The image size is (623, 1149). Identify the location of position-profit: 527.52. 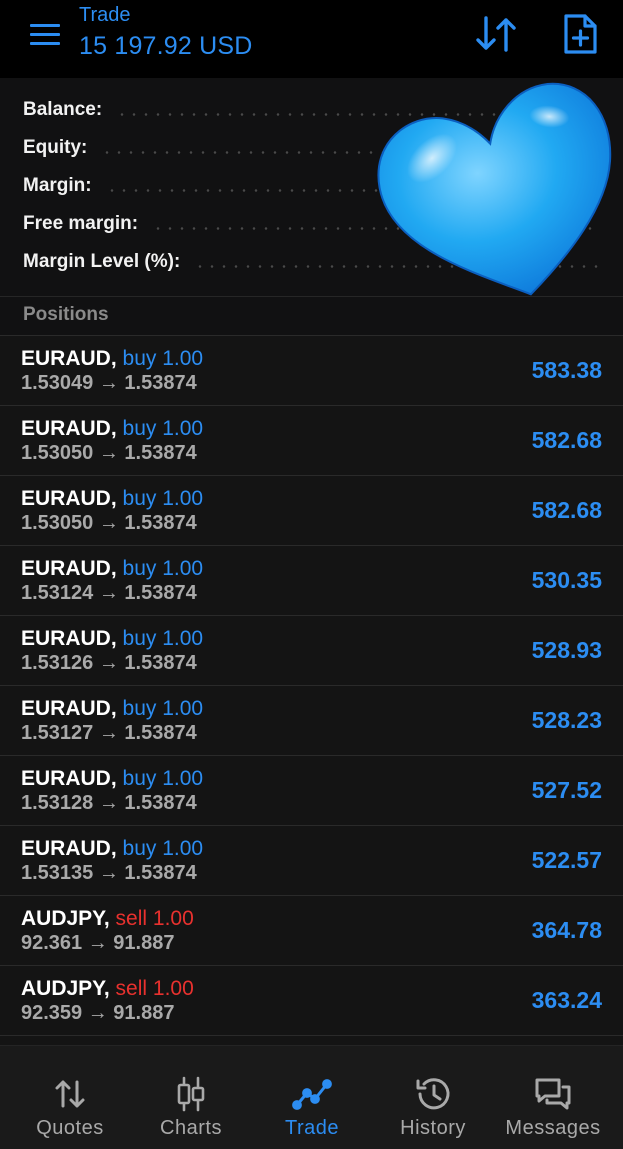
(566, 790).